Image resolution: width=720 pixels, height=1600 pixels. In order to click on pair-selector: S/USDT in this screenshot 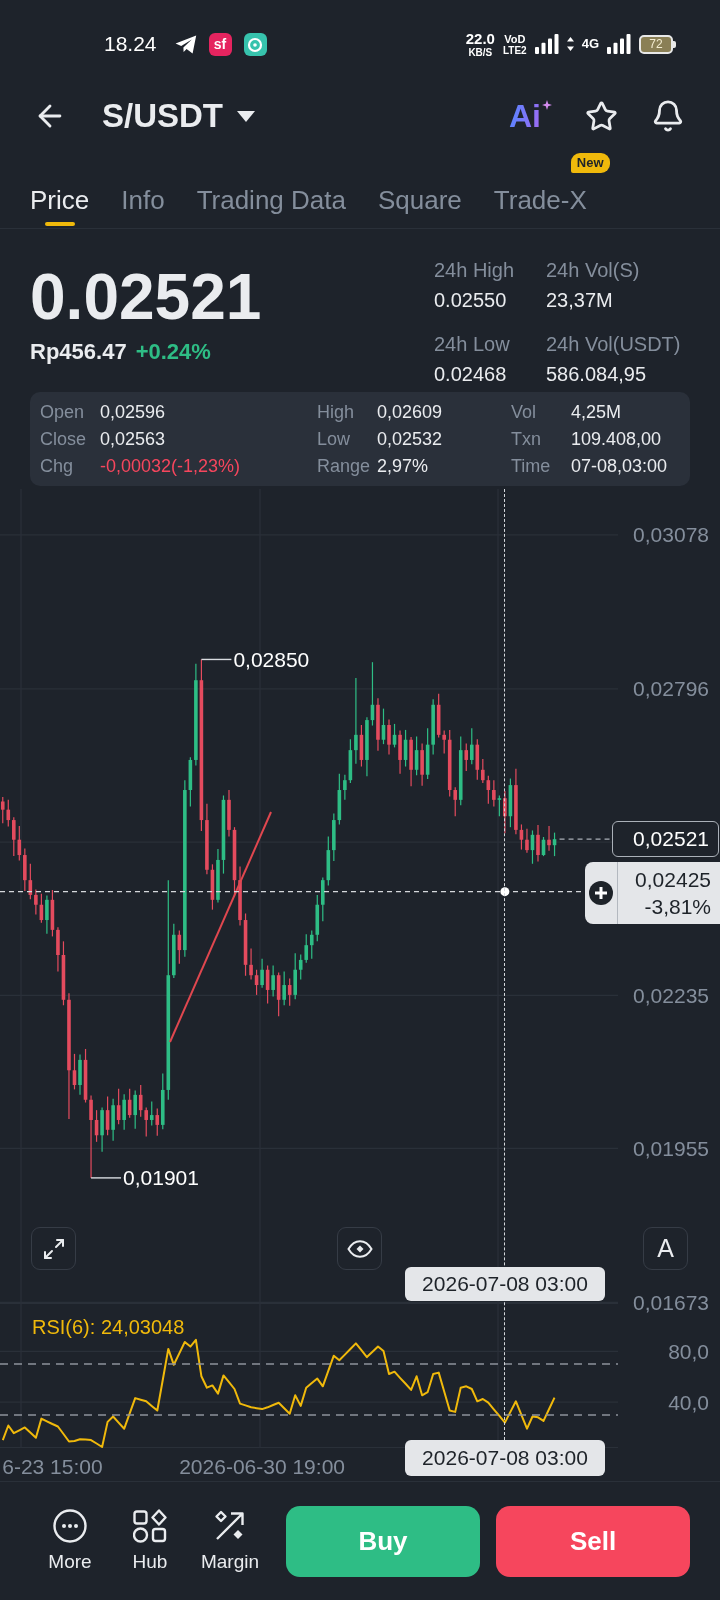, I will do `click(178, 116)`.